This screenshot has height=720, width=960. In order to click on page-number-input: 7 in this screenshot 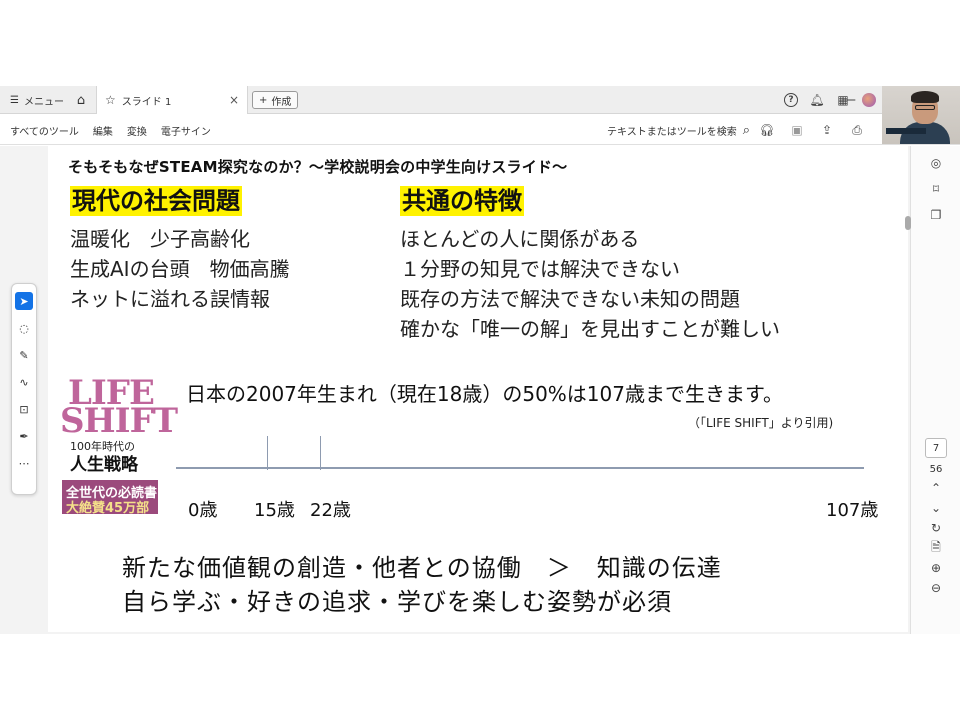, I will do `click(936, 448)`.